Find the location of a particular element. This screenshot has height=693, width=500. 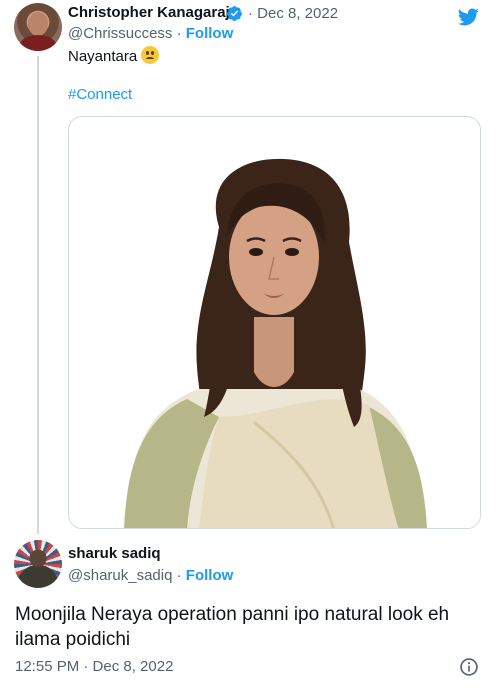

author-handle: @Chrissuccess is located at coordinates (120, 33).